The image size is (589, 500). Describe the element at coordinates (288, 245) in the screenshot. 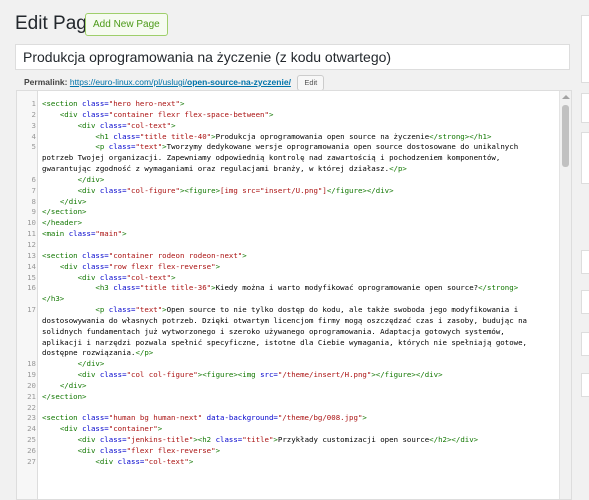

I see `code-line: 12` at that location.